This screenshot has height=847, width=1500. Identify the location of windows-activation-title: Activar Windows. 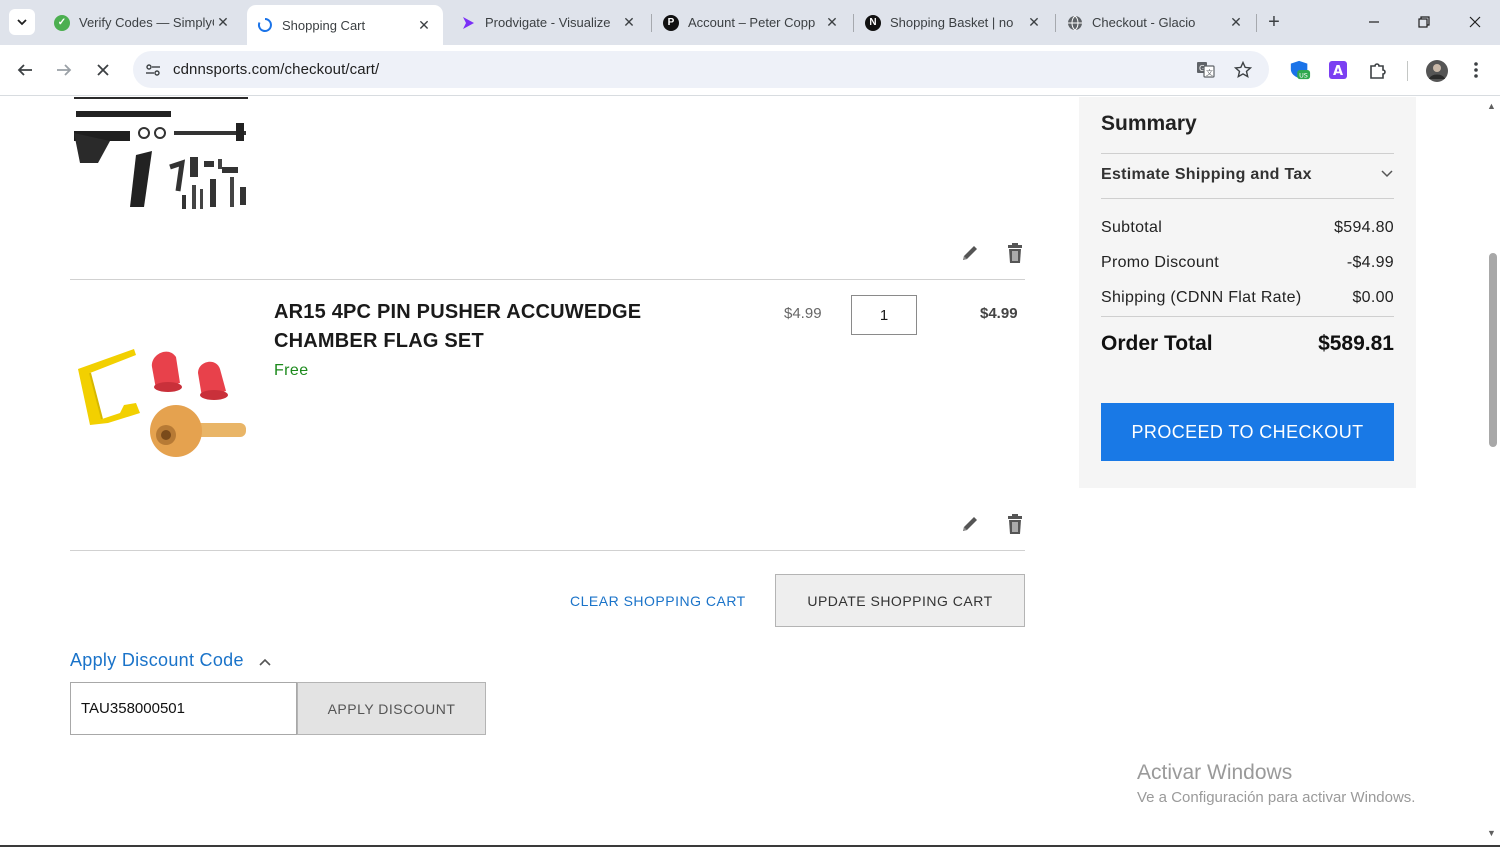
(1215, 772).